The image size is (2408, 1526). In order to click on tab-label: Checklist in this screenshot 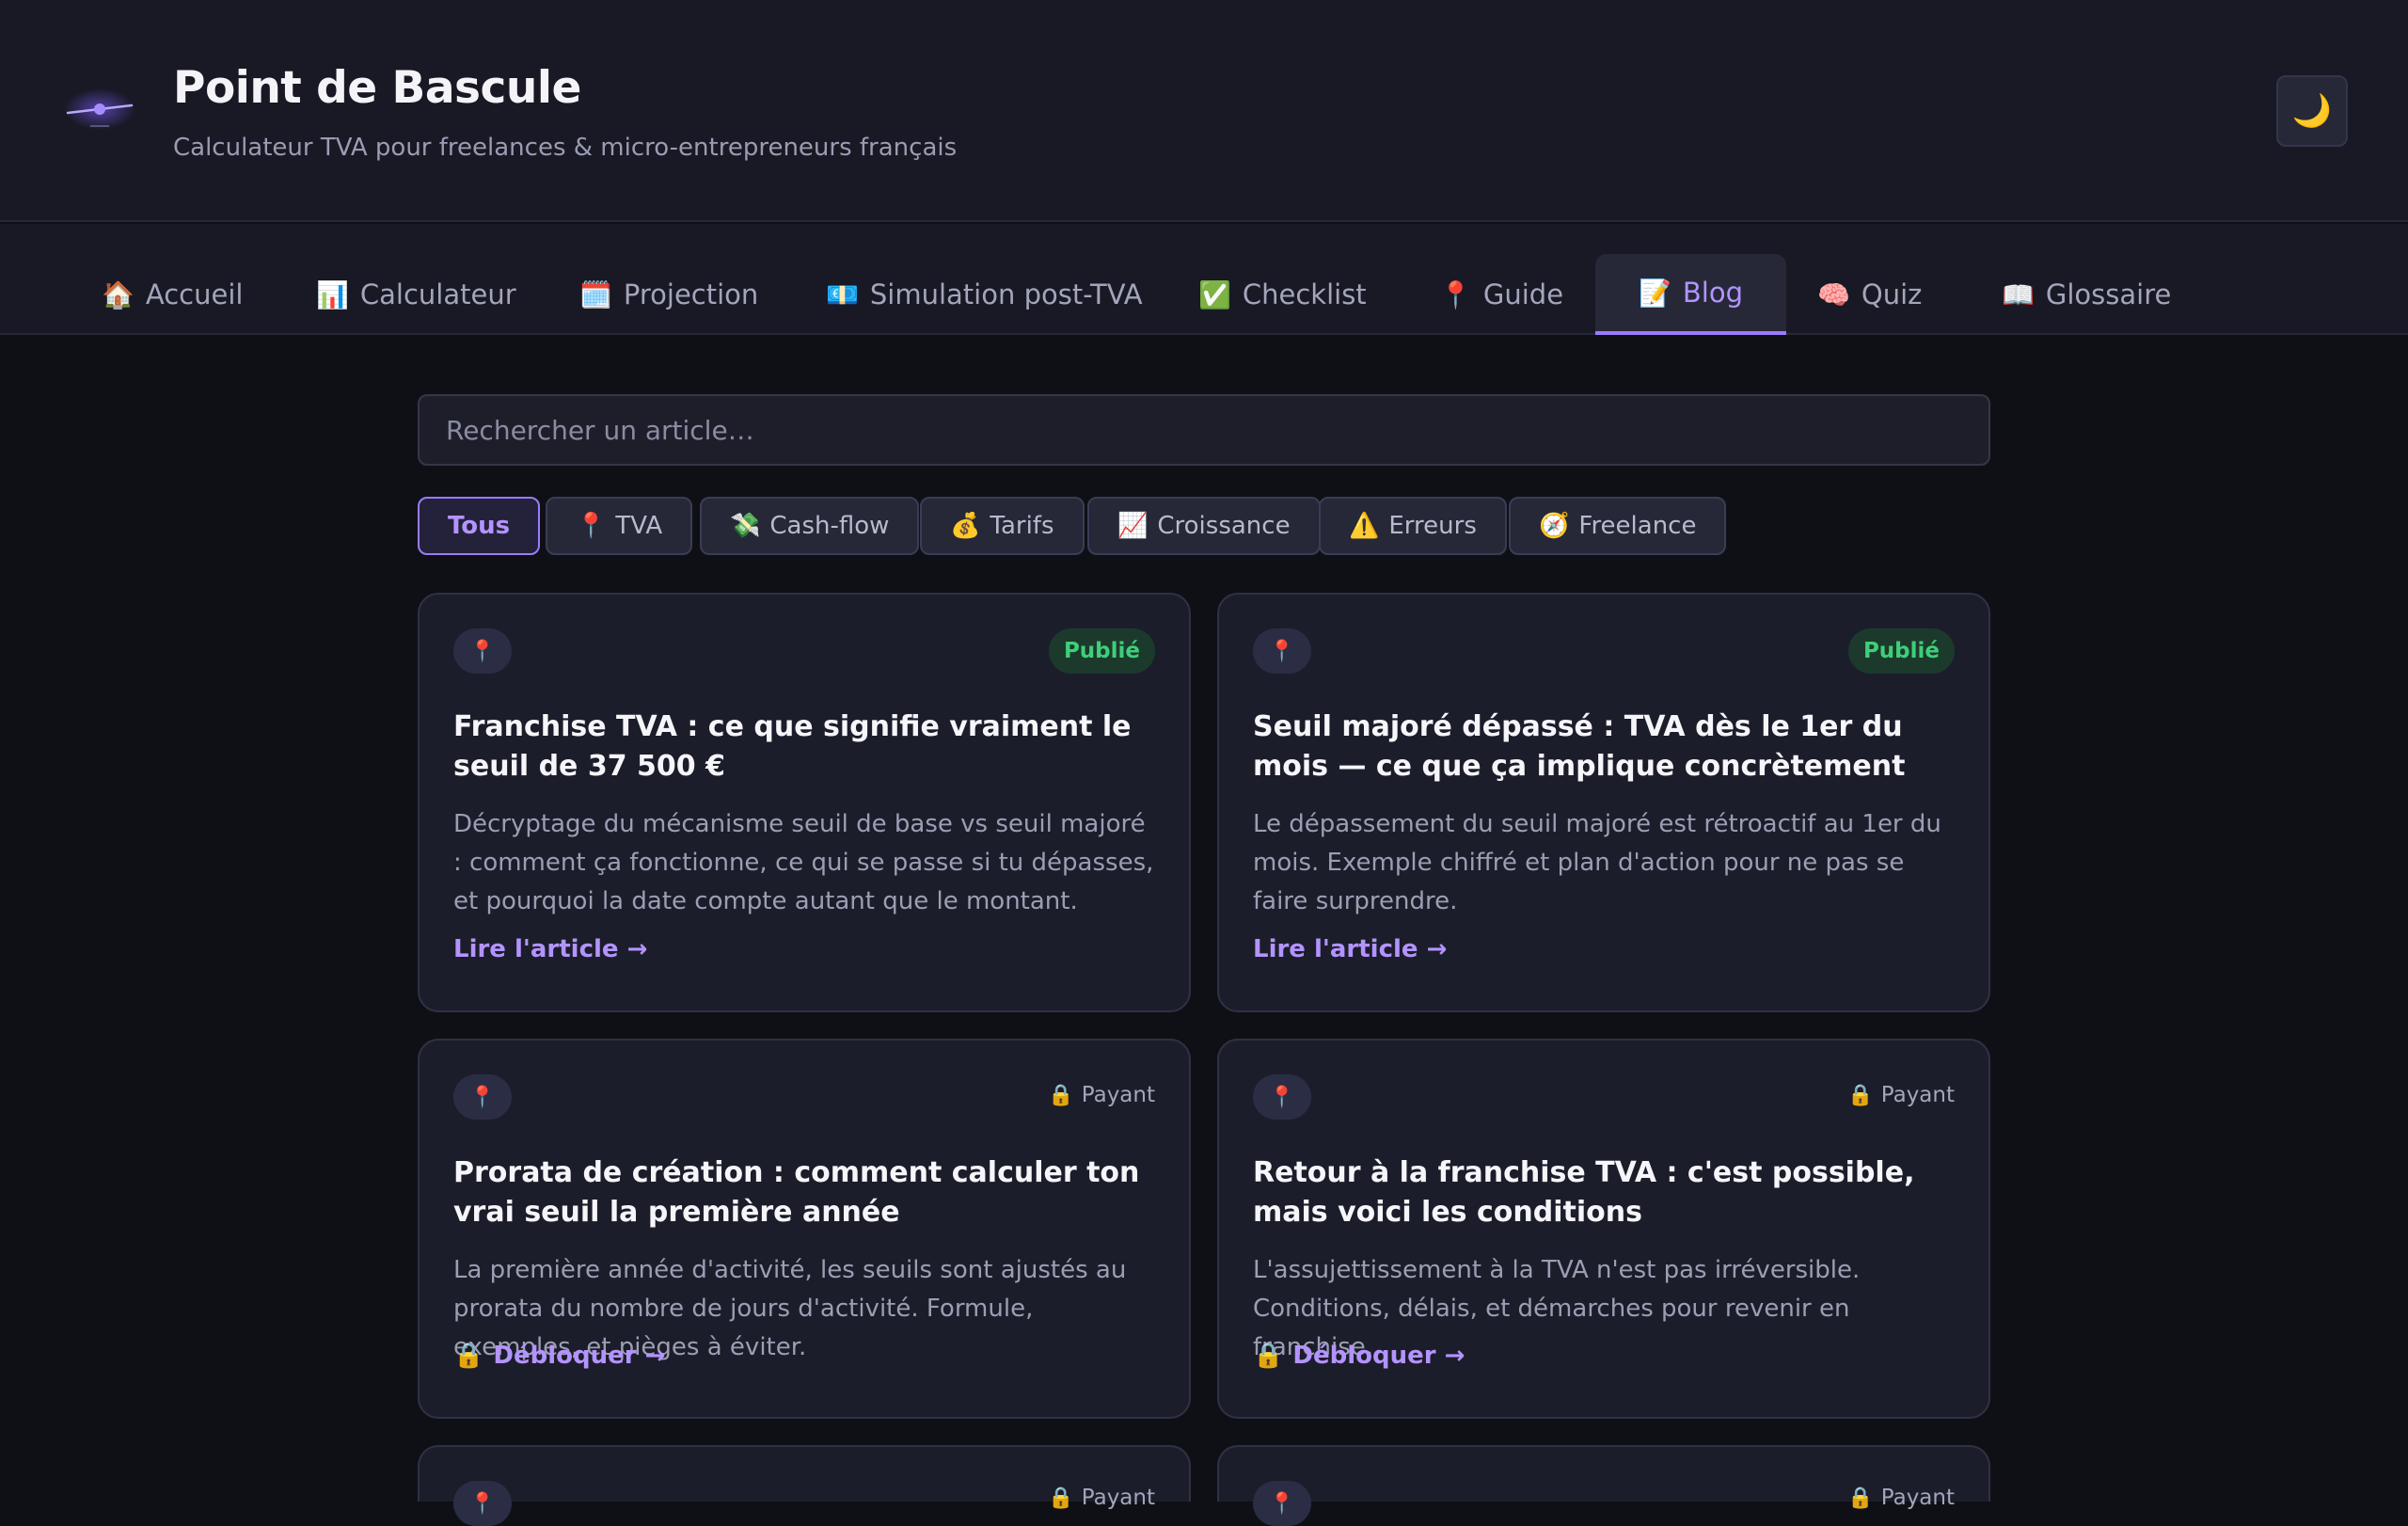, I will do `click(1304, 294)`.